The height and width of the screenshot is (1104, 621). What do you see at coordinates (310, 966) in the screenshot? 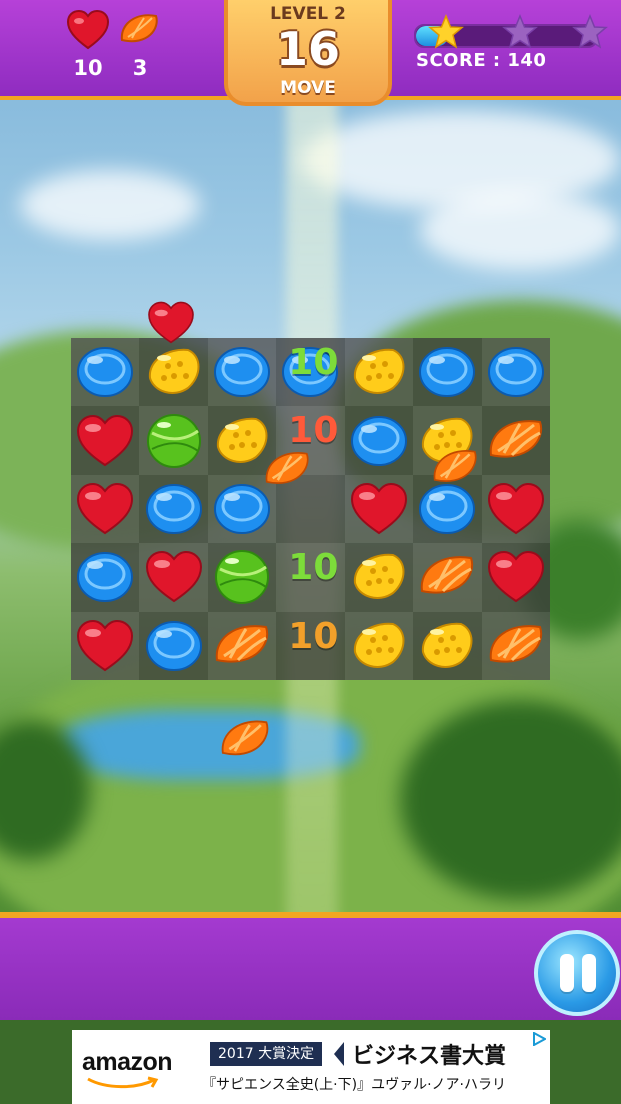
I see `bottom-bar` at bounding box center [310, 966].